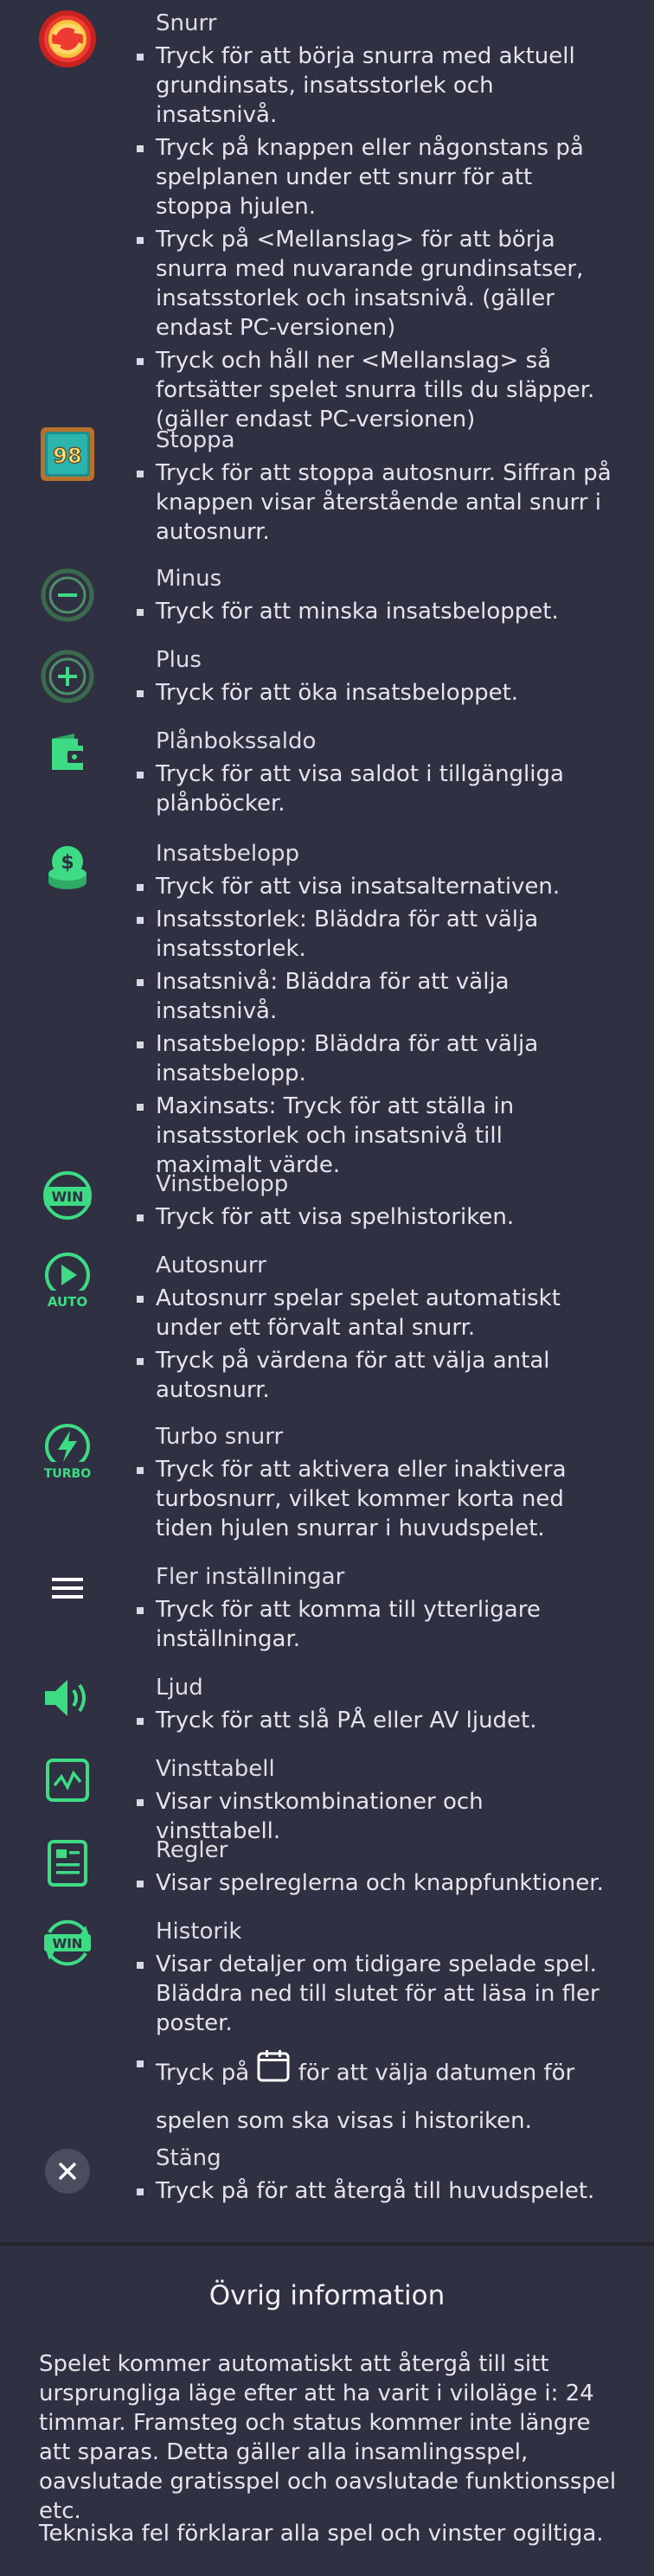 The height and width of the screenshot is (2576, 654). What do you see at coordinates (375, 1720) in the screenshot?
I see `help-bullet: Tryck för att slå PÅ eller AV ljudet.` at bounding box center [375, 1720].